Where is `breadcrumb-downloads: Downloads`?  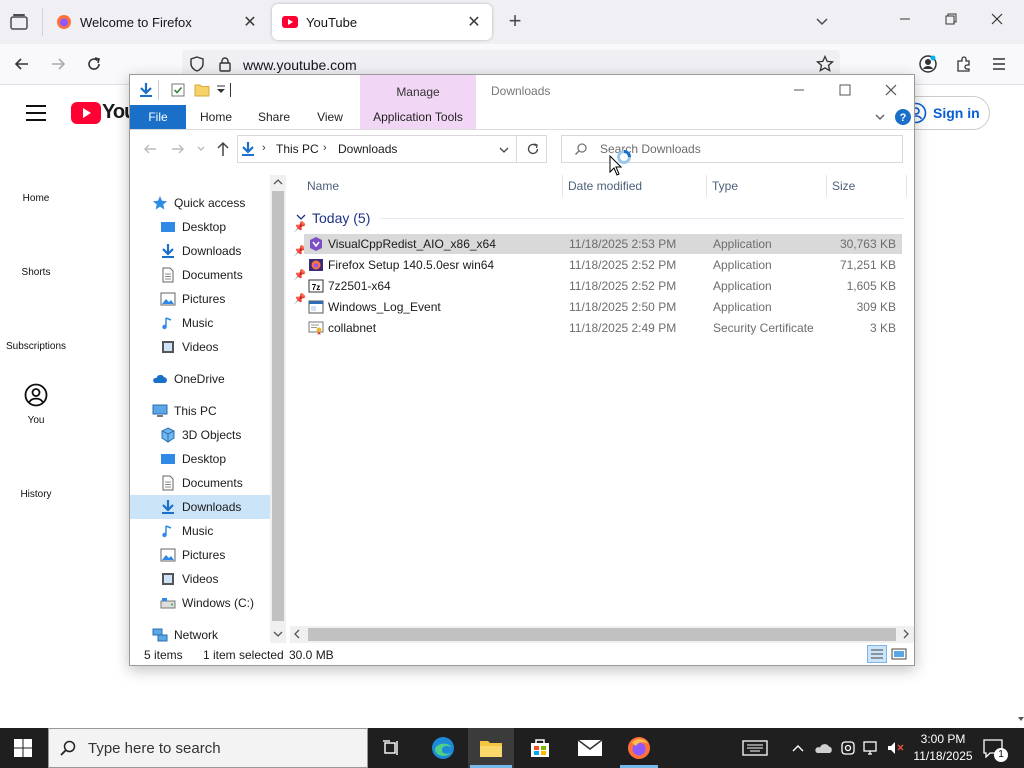
breadcrumb-downloads: Downloads is located at coordinates (367, 149).